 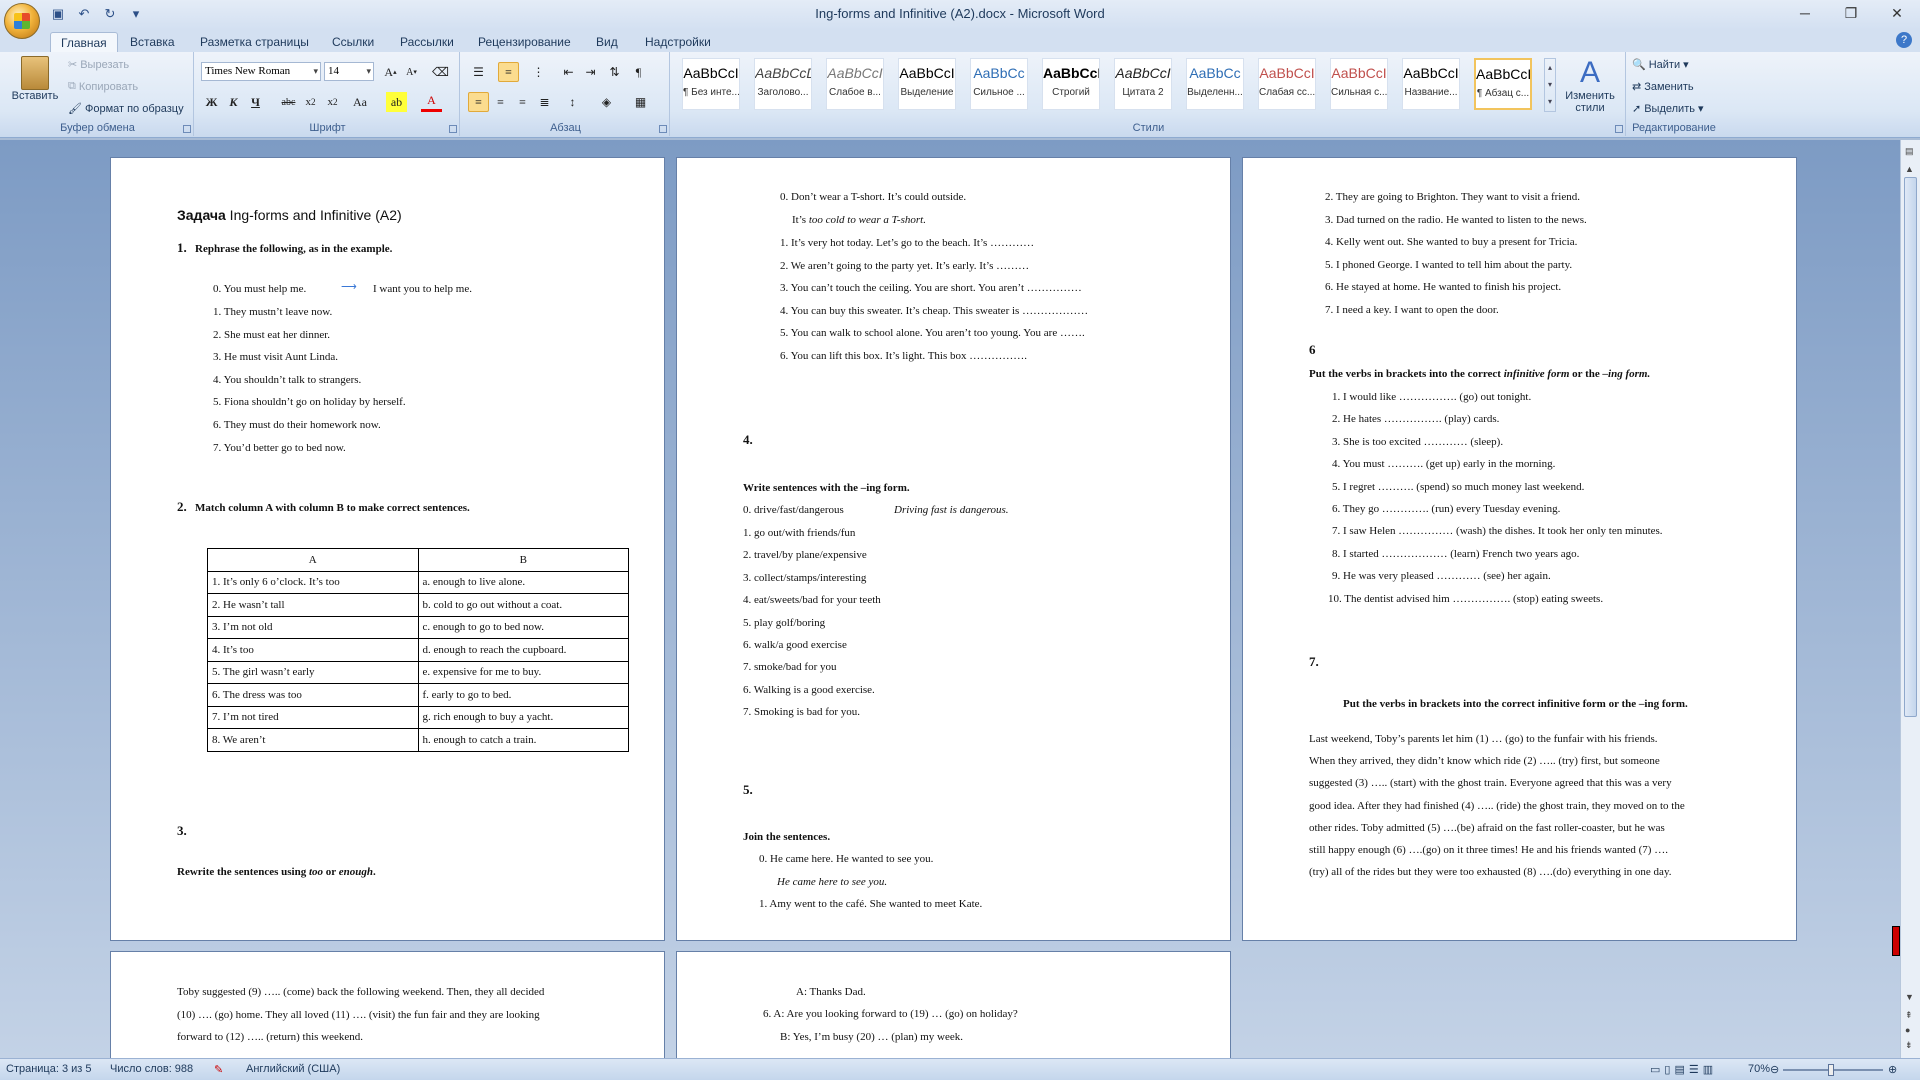 I want to click on italic-icon: К, so click(x=233, y=102).